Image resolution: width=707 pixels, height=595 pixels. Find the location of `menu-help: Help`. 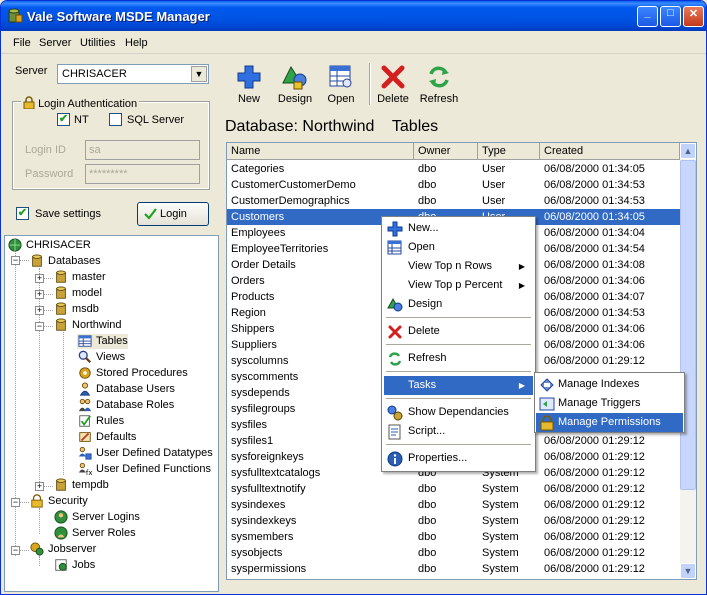

menu-help: Help is located at coordinates (136, 43).